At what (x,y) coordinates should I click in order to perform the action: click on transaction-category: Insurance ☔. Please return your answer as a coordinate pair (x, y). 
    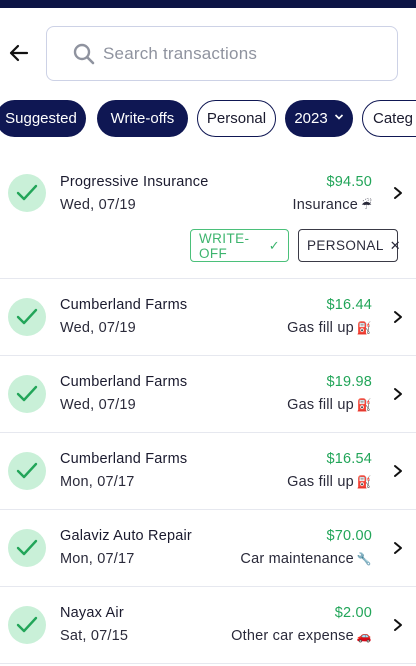
    Looking at the image, I should click on (332, 205).